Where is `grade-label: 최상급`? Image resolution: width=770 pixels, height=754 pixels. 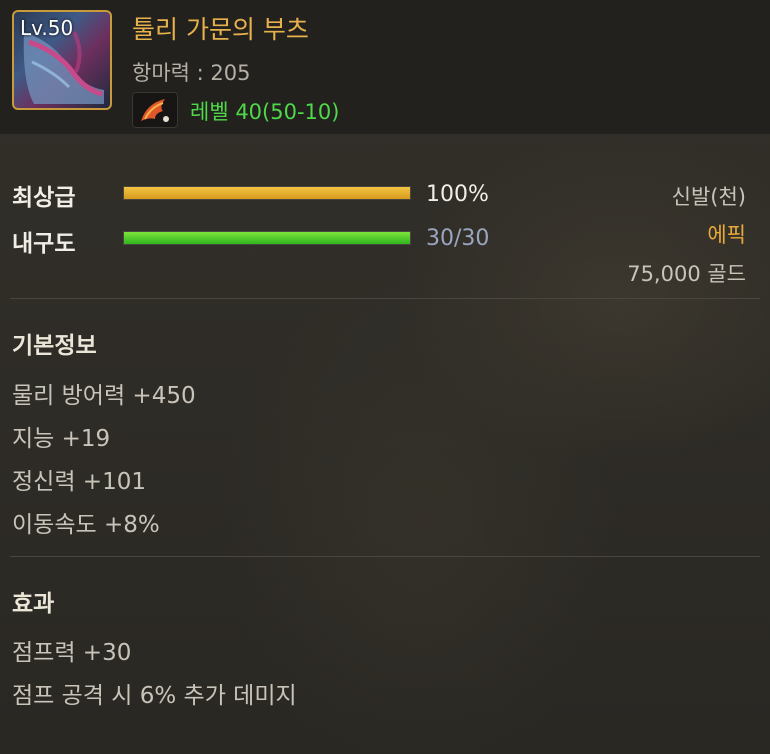 grade-label: 최상급 is located at coordinates (44, 198).